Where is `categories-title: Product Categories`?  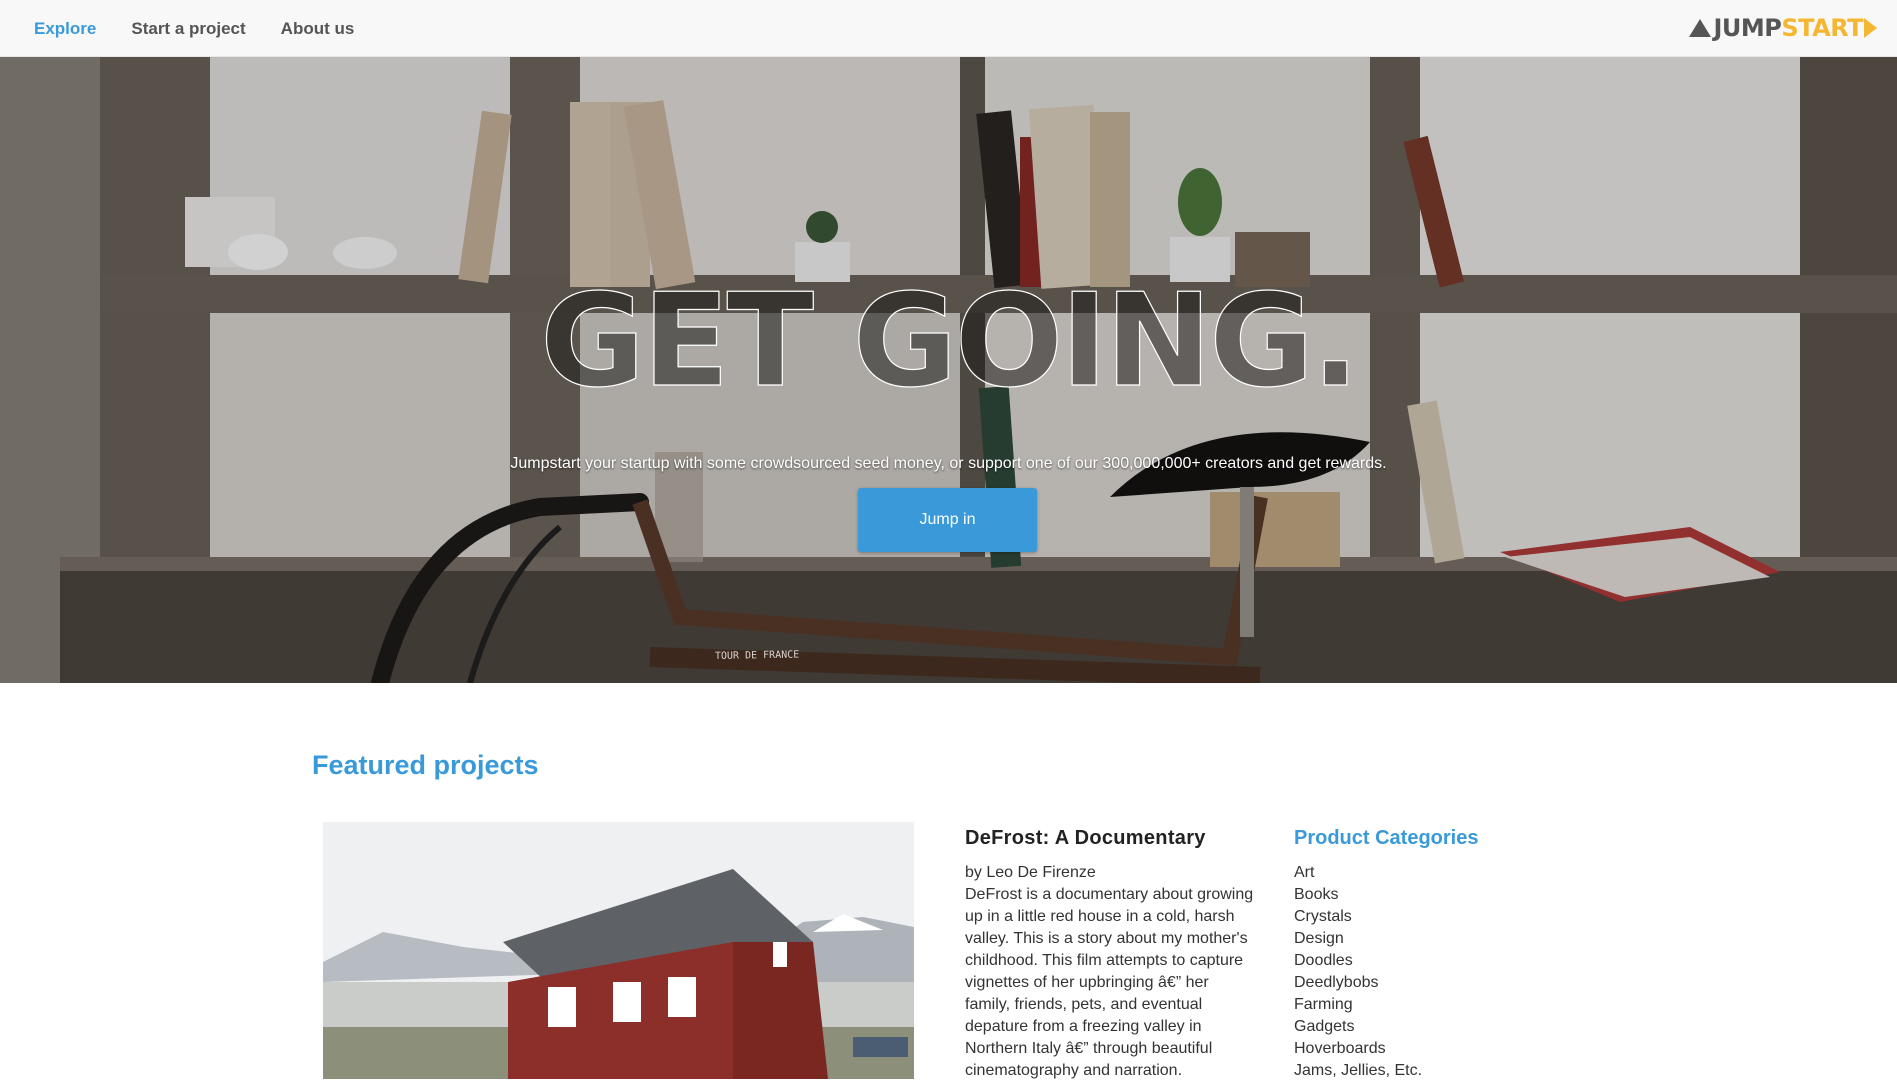 categories-title: Product Categories is located at coordinates (1386, 838).